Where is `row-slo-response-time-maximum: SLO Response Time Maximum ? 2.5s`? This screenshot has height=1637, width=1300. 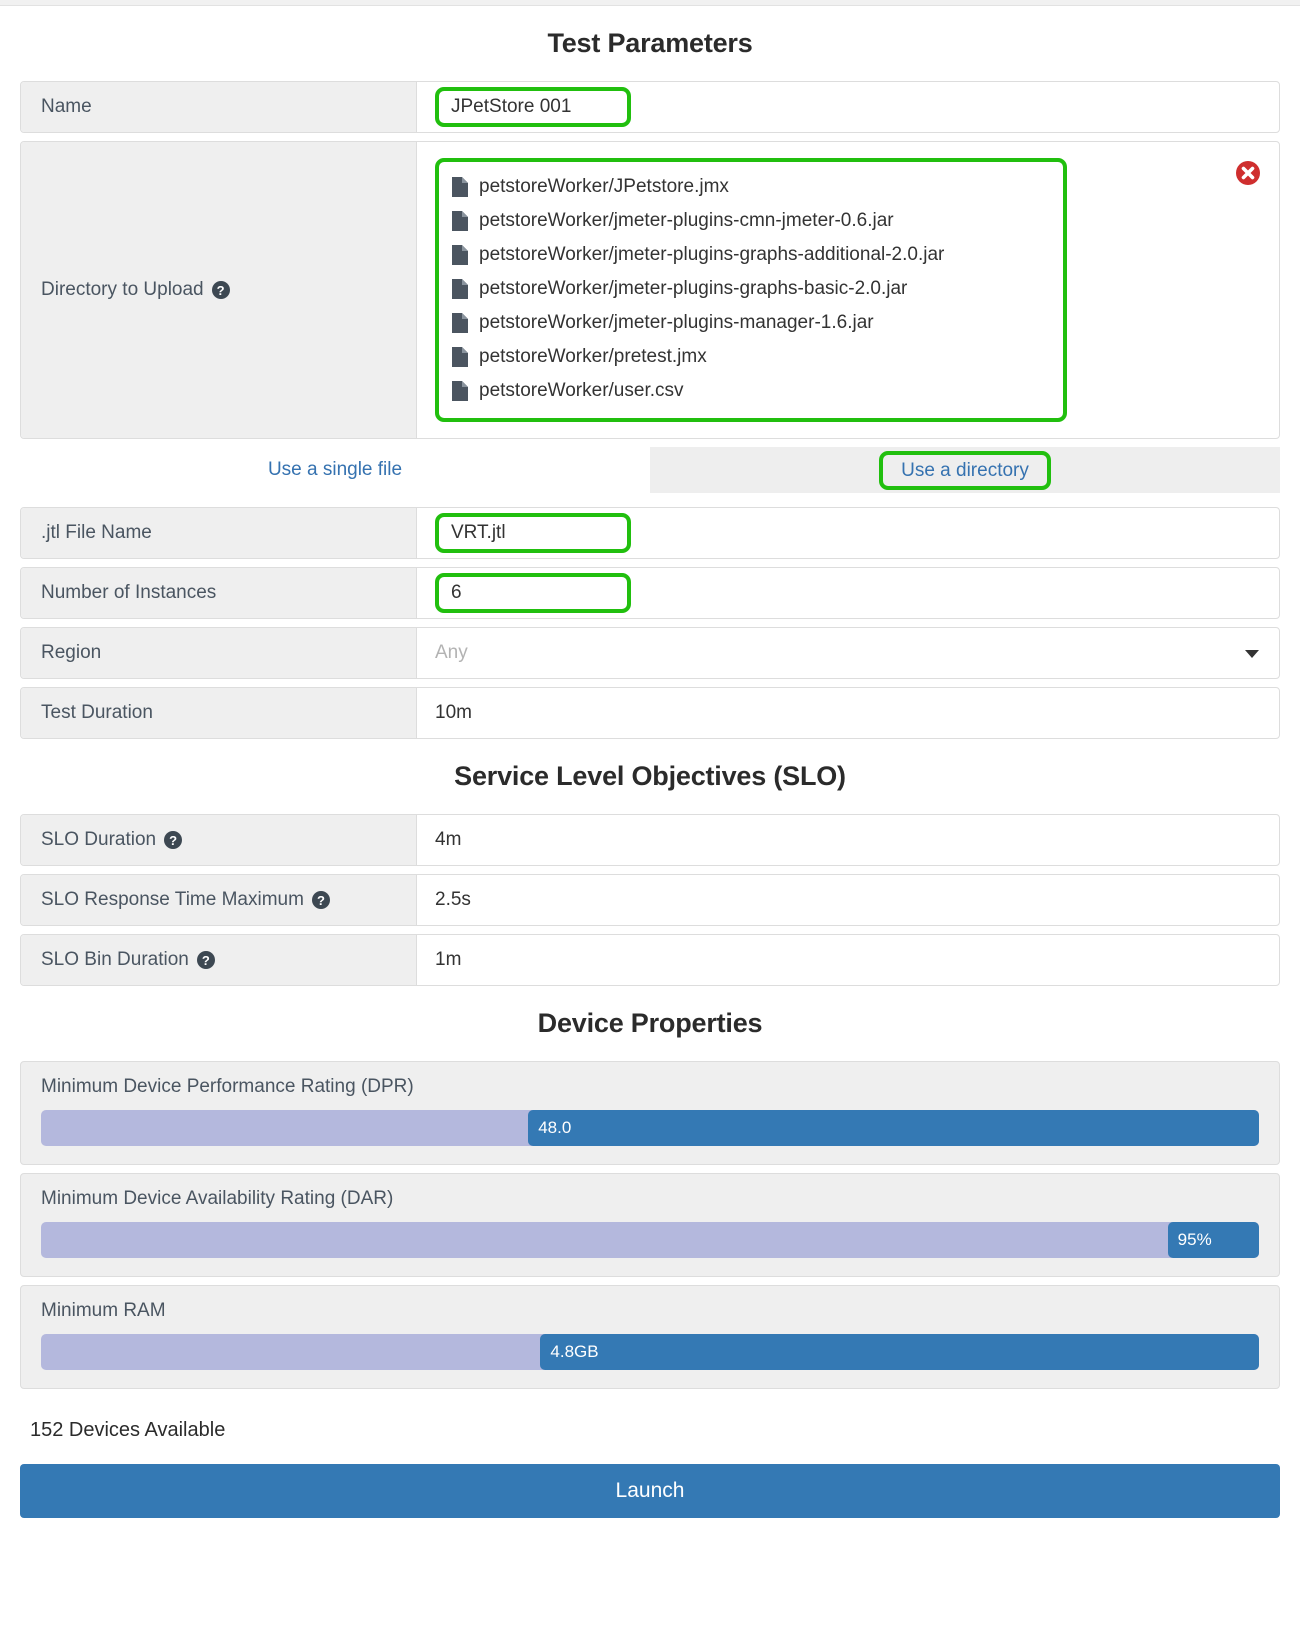
row-slo-response-time-maximum: SLO Response Time Maximum ? 2.5s is located at coordinates (650, 900).